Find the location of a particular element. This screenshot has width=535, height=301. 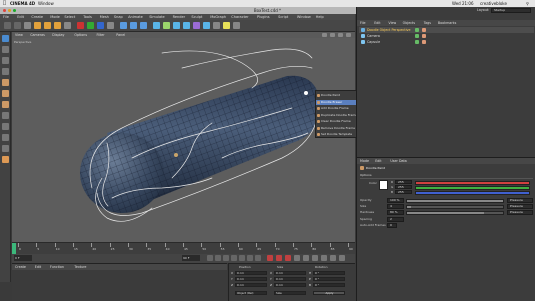

viewport-zoom-icon is located at coordinates (332, 35).